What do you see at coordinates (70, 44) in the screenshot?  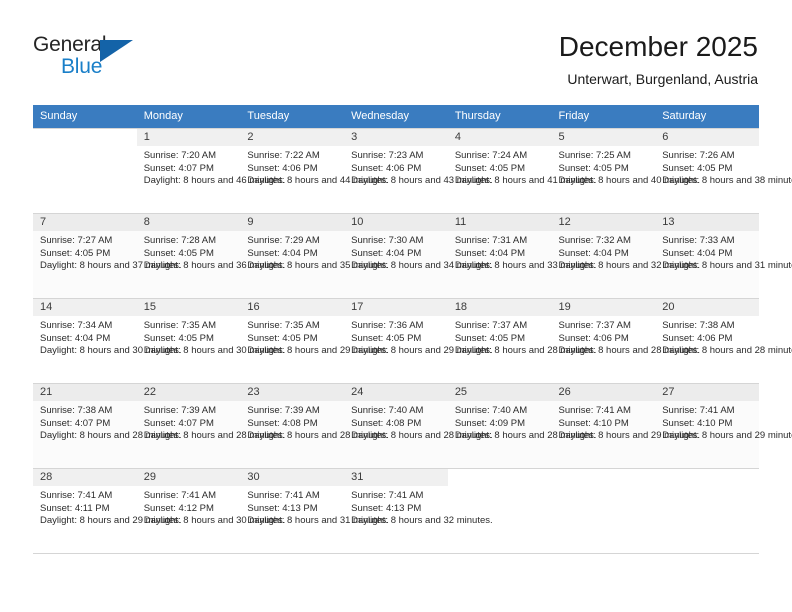 I see `logo-text-general: General` at bounding box center [70, 44].